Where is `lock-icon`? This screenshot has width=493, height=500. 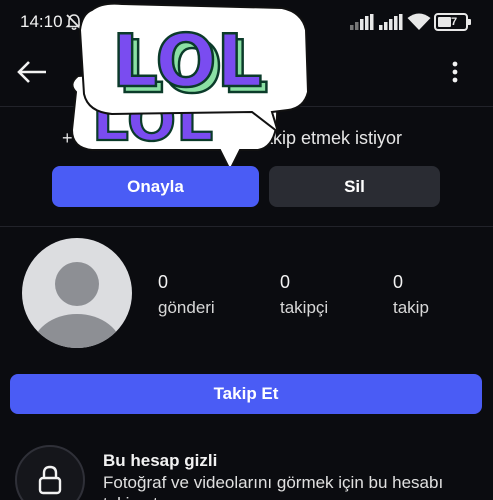 lock-icon is located at coordinates (50, 480).